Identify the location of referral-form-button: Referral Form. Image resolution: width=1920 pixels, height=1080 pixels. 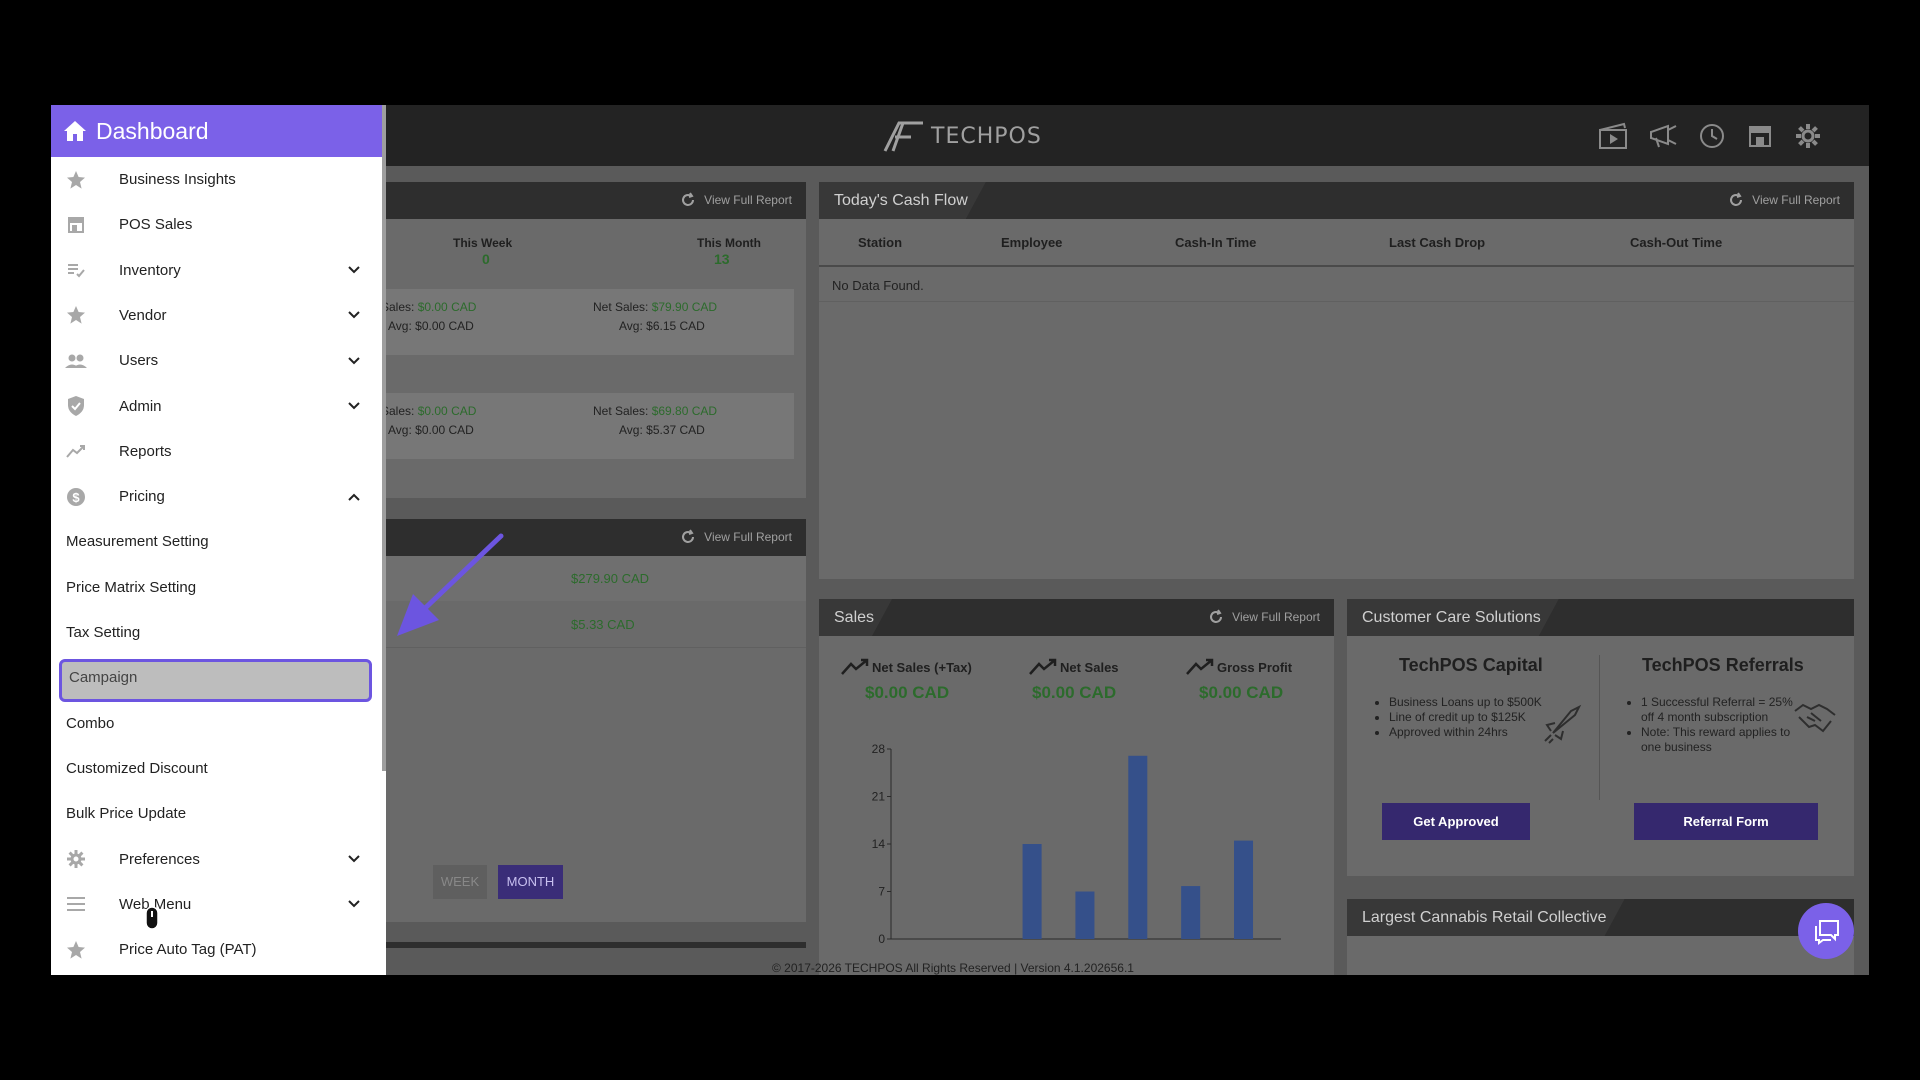
(1726, 821).